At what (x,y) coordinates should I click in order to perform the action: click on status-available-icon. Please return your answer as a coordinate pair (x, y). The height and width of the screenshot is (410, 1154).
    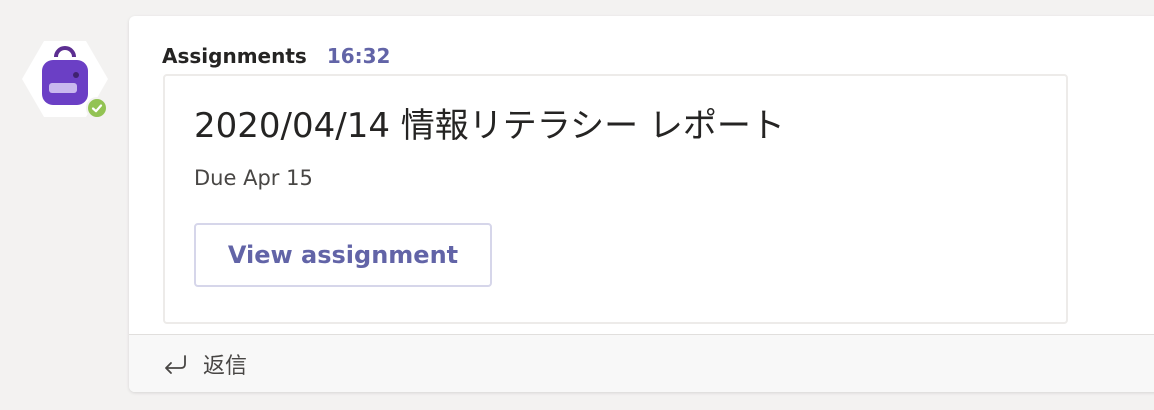
    Looking at the image, I should click on (97, 108).